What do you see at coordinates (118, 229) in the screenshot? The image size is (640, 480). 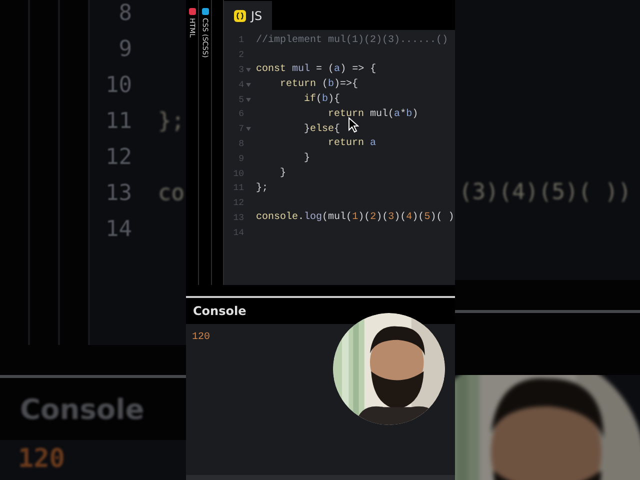 I see `line-number: 14` at bounding box center [118, 229].